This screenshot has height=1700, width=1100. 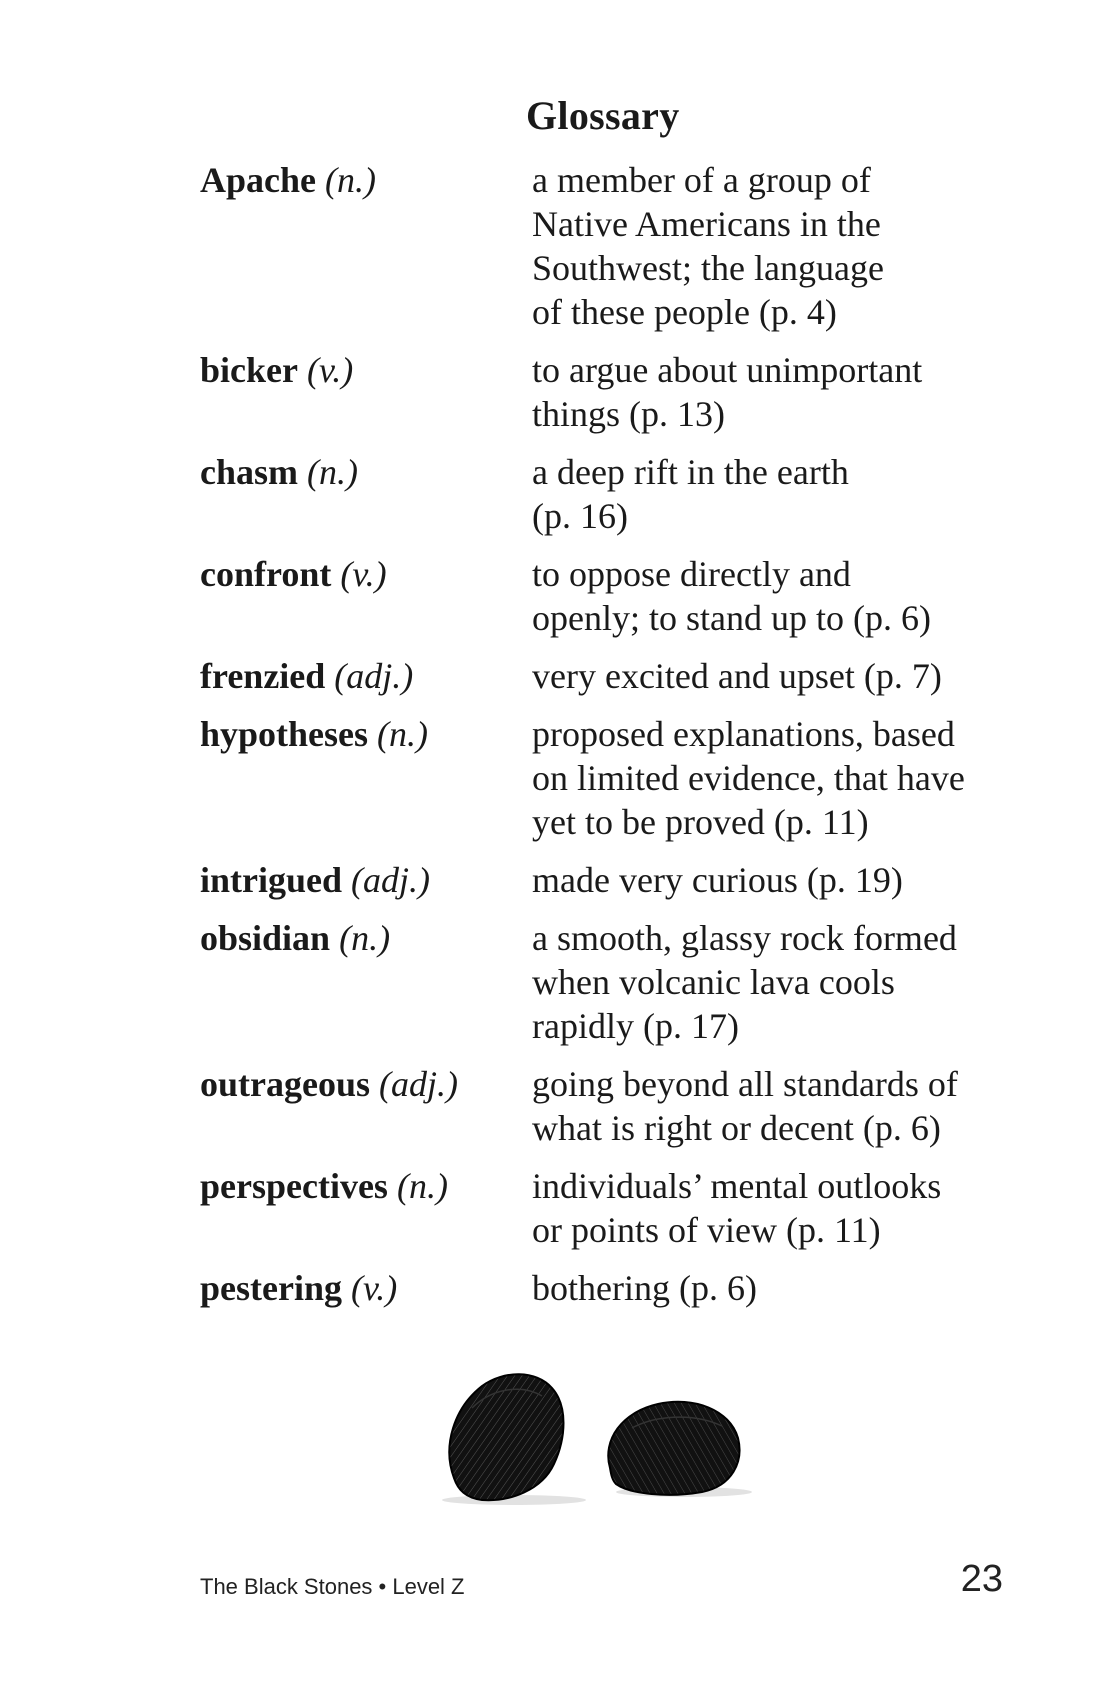 What do you see at coordinates (684, 312) in the screenshot?
I see `definition-line: of these people (p. 4)` at bounding box center [684, 312].